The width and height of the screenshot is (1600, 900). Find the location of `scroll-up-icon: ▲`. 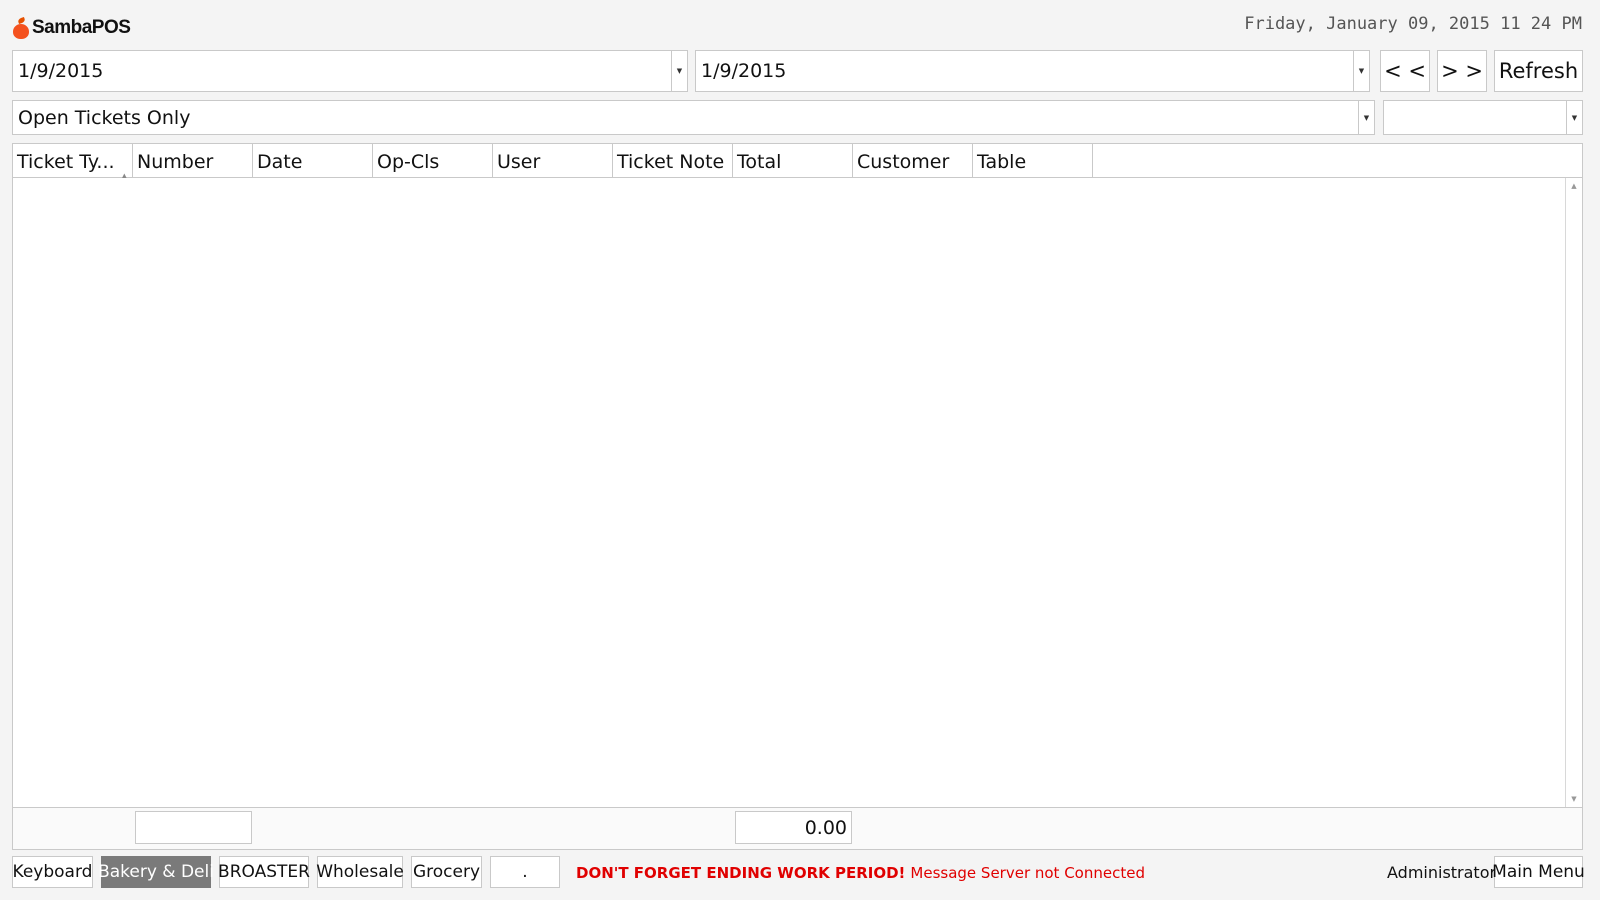

scroll-up-icon: ▲ is located at coordinates (1574, 186).